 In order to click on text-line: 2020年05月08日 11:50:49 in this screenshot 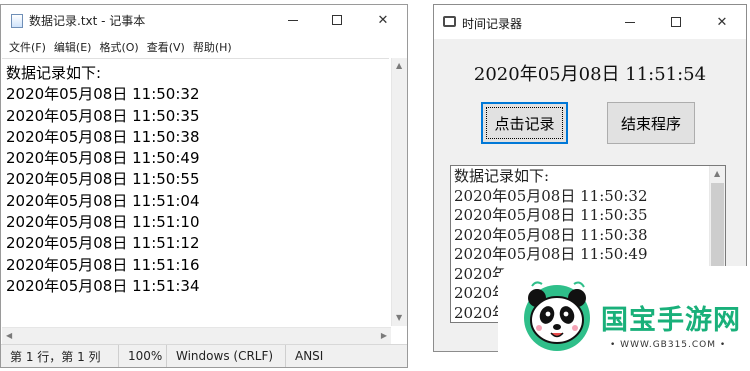, I will do `click(103, 158)`.